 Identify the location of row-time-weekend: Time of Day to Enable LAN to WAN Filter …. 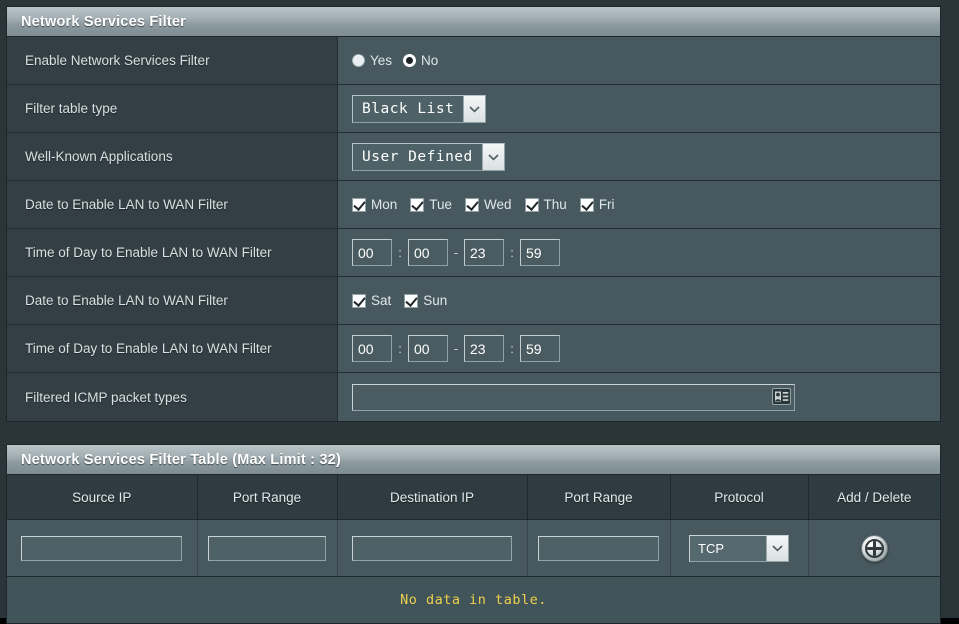
(473, 349).